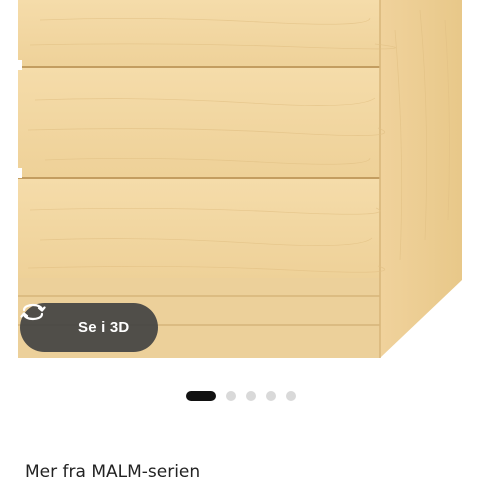  Describe the element at coordinates (421, 179) in the screenshot. I see `dresser-side-panel` at that location.